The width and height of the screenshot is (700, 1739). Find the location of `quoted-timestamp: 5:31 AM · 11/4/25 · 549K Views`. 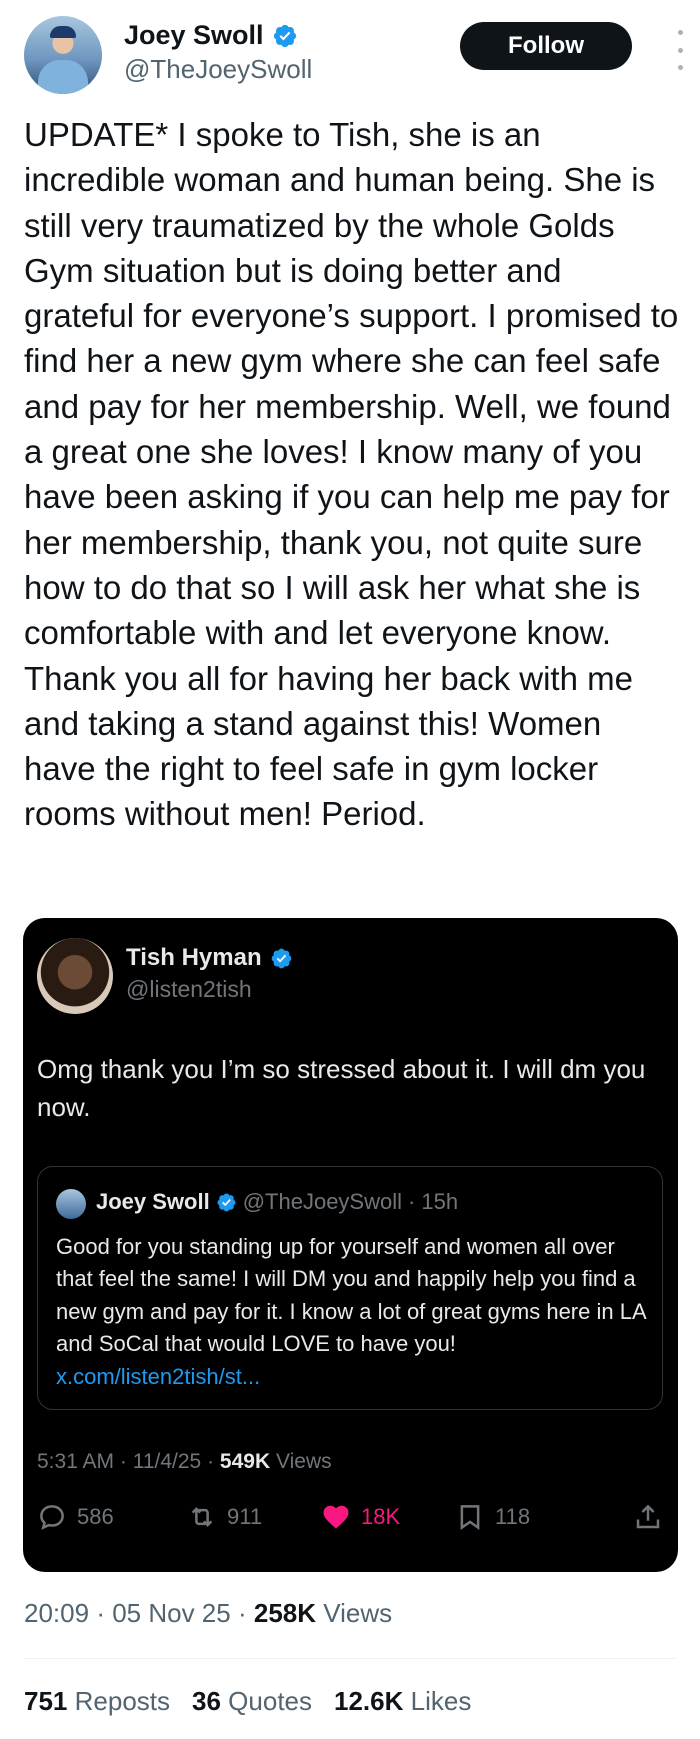

quoted-timestamp: 5:31 AM · 11/4/25 · 549K Views is located at coordinates (184, 1462).